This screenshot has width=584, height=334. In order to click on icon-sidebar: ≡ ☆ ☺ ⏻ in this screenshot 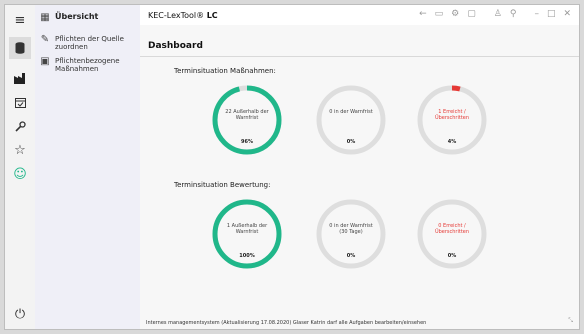, I will do `click(20, 167)`.